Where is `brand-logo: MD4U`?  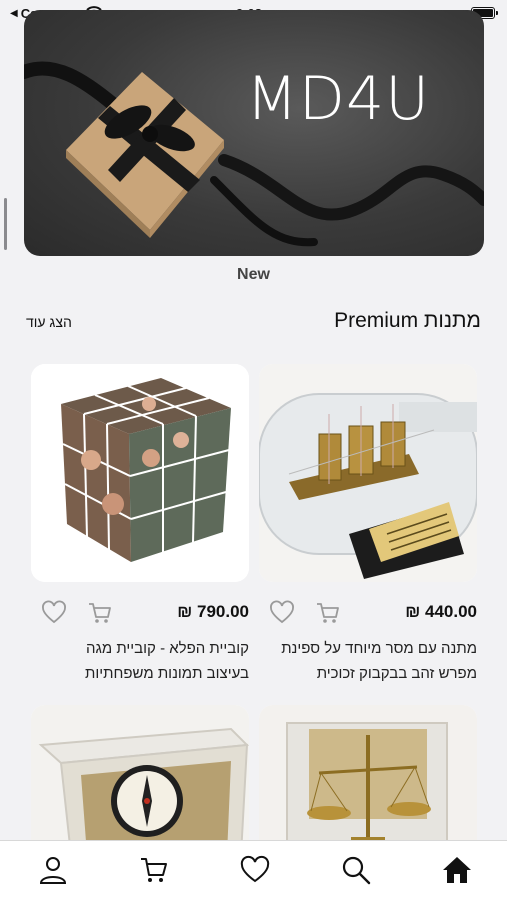 brand-logo: MD4U is located at coordinates (338, 99).